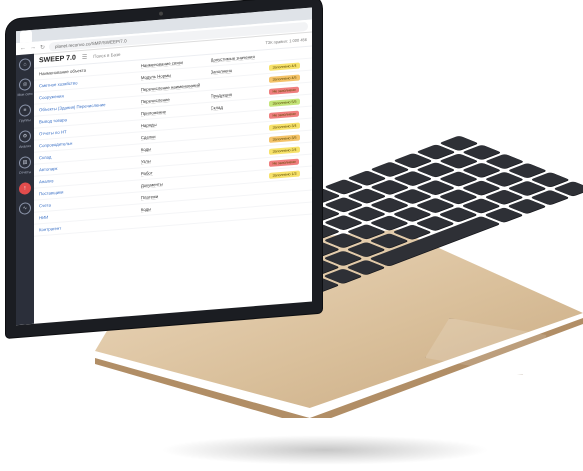 This screenshot has width=583, height=471. What do you see at coordinates (325, 450) in the screenshot?
I see `laptop-shadow` at bounding box center [325, 450].